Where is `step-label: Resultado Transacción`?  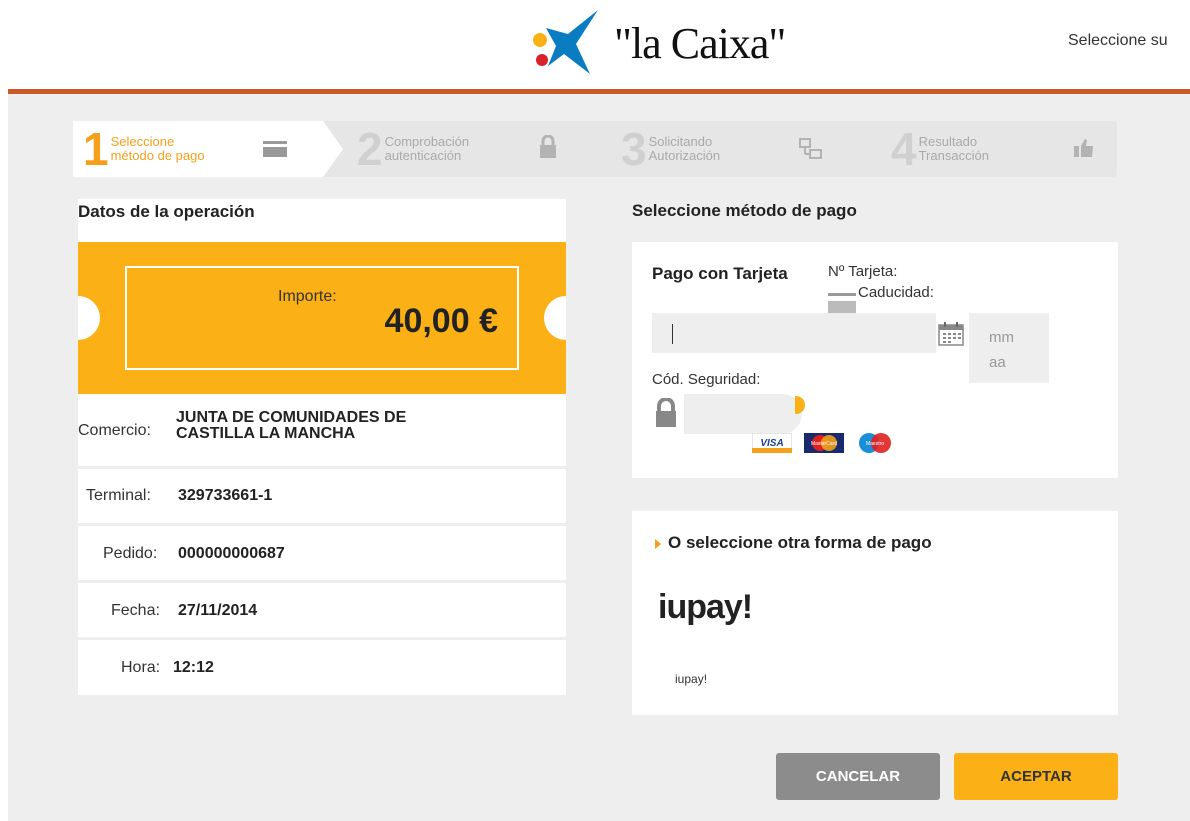 step-label: Resultado Transacción is located at coordinates (953, 148).